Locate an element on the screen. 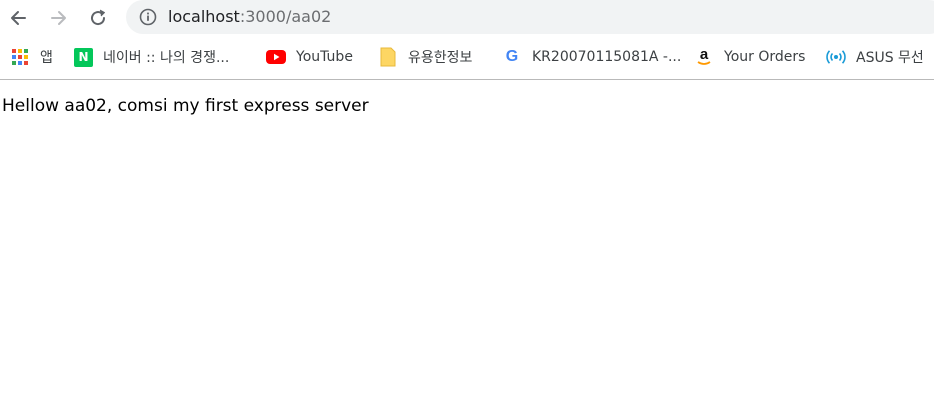  back-arrow-icon is located at coordinates (18, 18).